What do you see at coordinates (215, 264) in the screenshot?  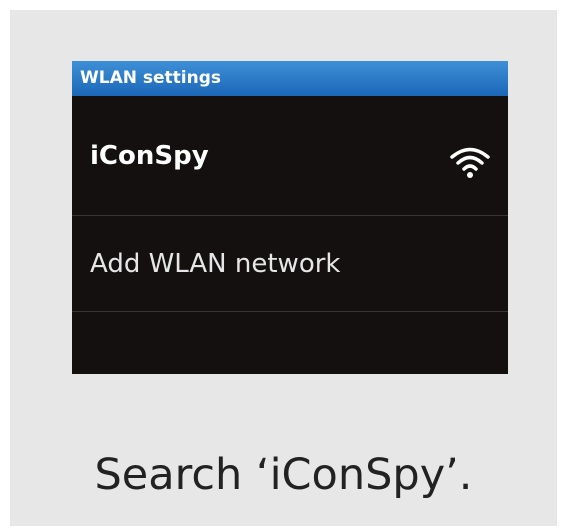 I see `add-wlan-network-label: Add WLAN network` at bounding box center [215, 264].